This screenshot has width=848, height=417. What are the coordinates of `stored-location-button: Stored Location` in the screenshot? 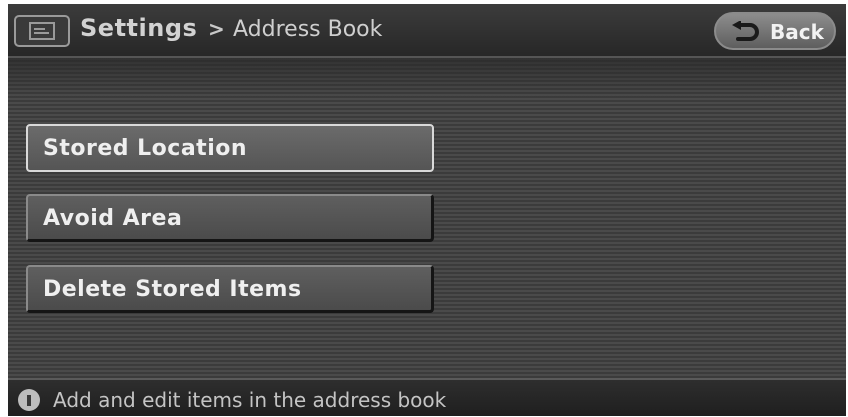 It's located at (230, 148).